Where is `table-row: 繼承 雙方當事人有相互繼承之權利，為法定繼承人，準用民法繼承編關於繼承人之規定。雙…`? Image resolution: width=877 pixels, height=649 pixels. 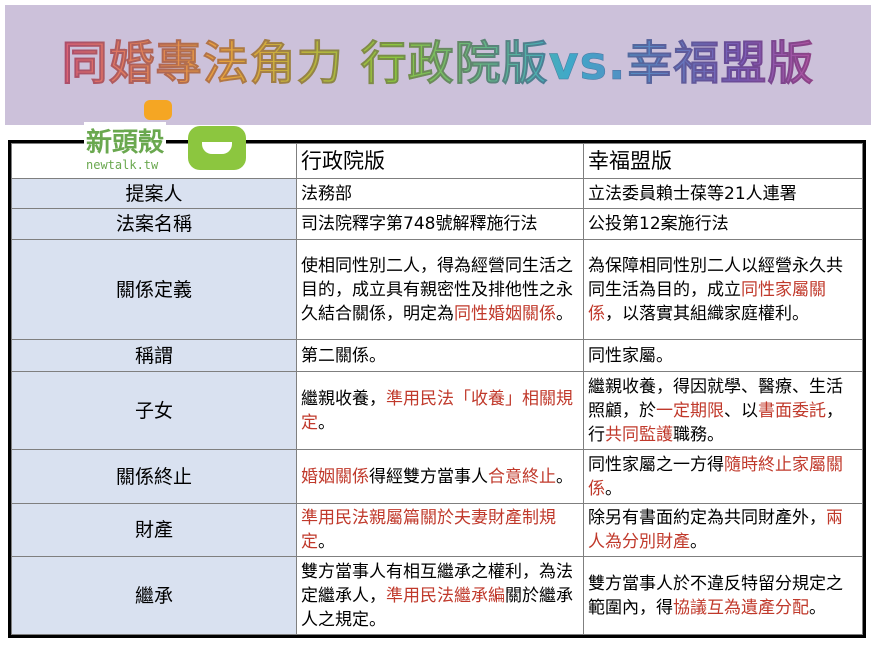 table-row: 繼承 雙方當事人有相互繼承之權利，為法定繼承人，準用民法繼承編關於繼承人之規定。雙… is located at coordinates (437, 595).